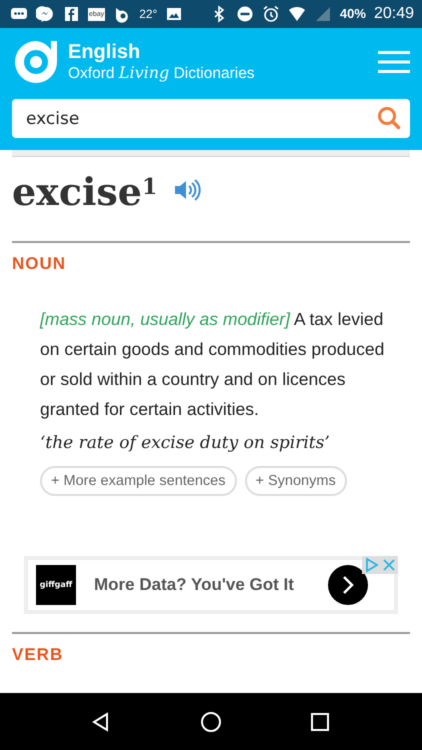 This screenshot has height=750, width=422. I want to click on battery-percentage: 40%, so click(353, 14).